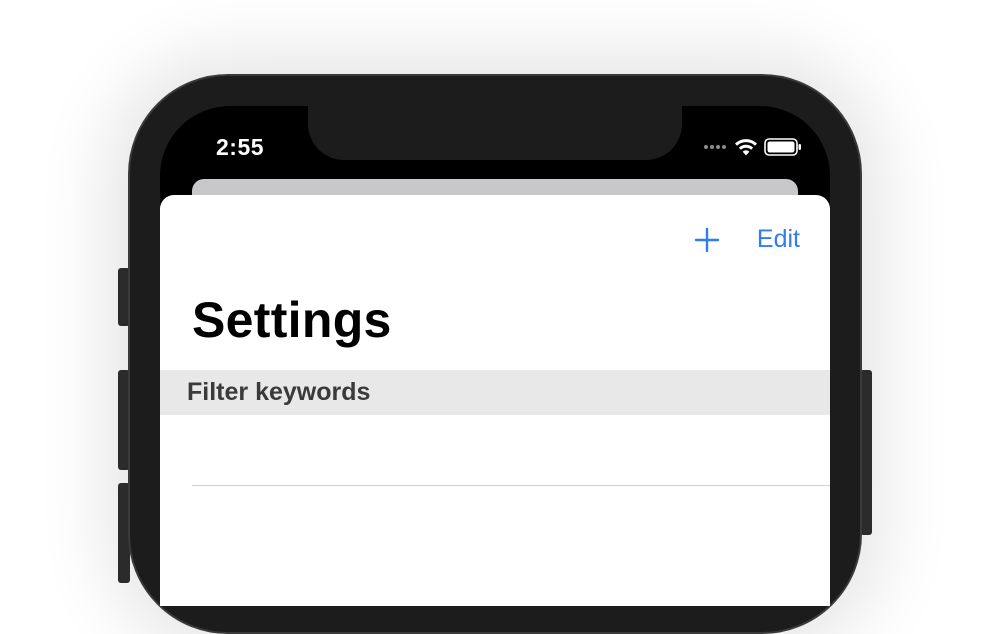 The height and width of the screenshot is (634, 990). What do you see at coordinates (292, 320) in the screenshot?
I see `page-title: Settings` at bounding box center [292, 320].